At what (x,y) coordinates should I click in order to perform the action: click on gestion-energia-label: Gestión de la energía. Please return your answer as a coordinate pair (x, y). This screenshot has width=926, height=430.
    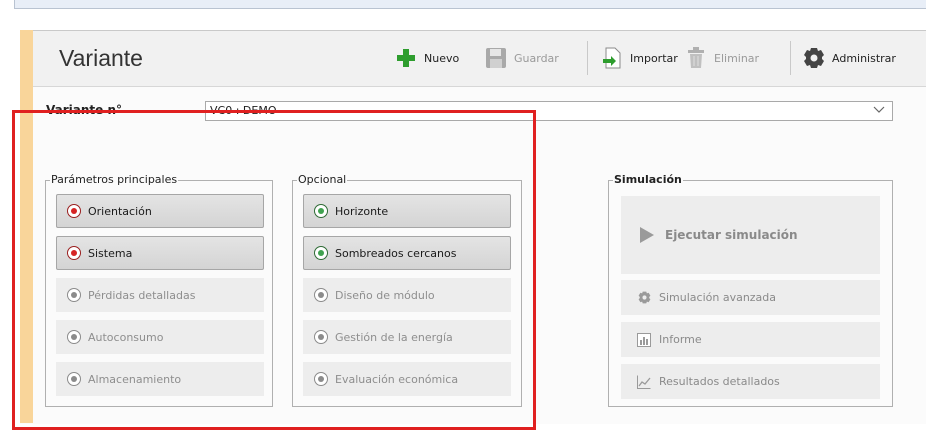
    Looking at the image, I should click on (394, 337).